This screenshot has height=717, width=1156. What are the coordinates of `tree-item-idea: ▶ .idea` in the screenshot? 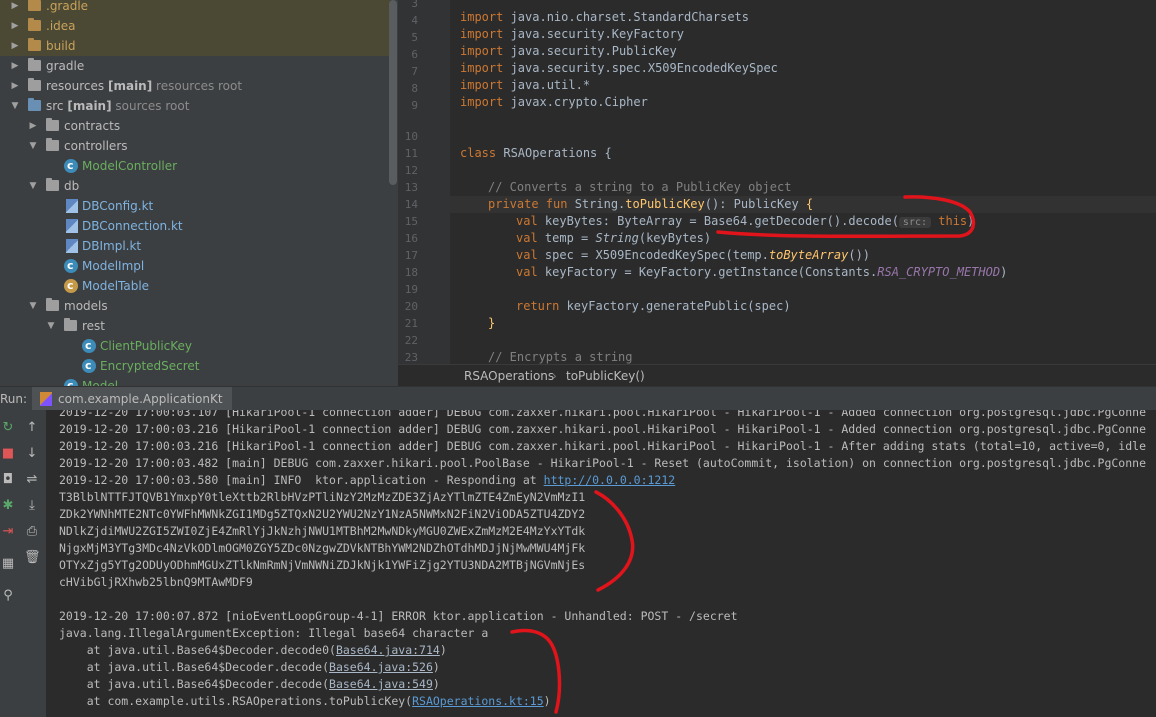 It's located at (195, 26).